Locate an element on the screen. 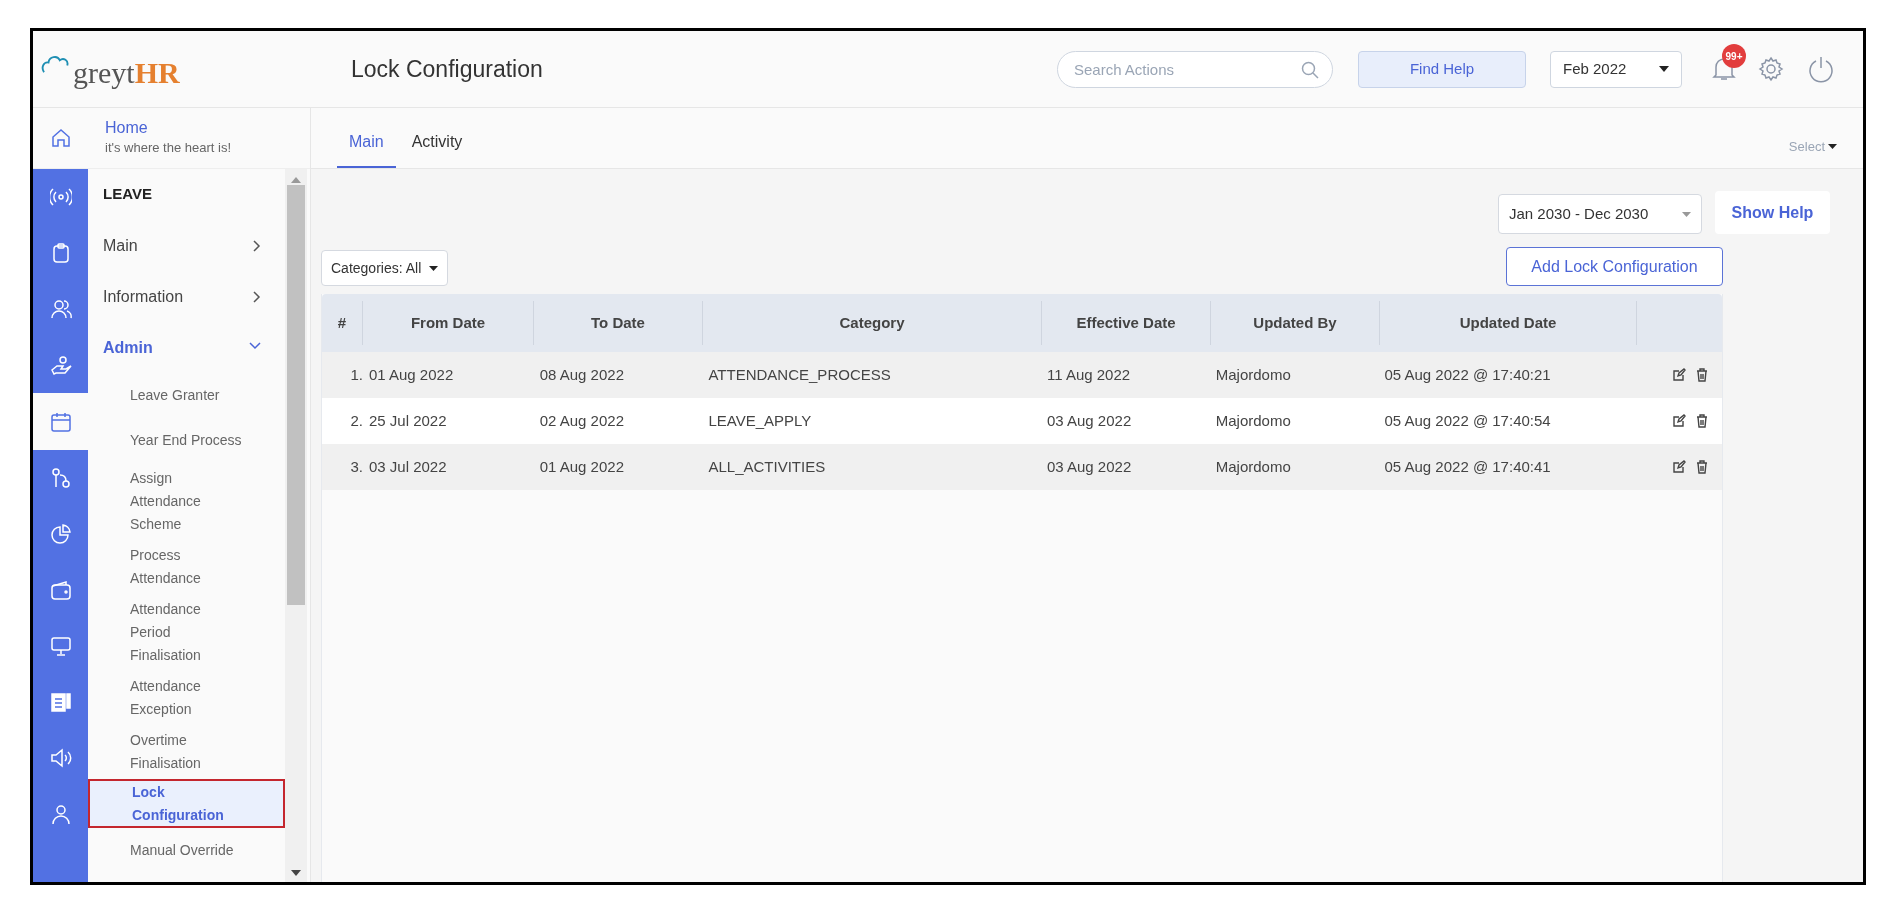 Image resolution: width=1896 pixels, height=910 pixels. branch-icon is located at coordinates (60, 478).